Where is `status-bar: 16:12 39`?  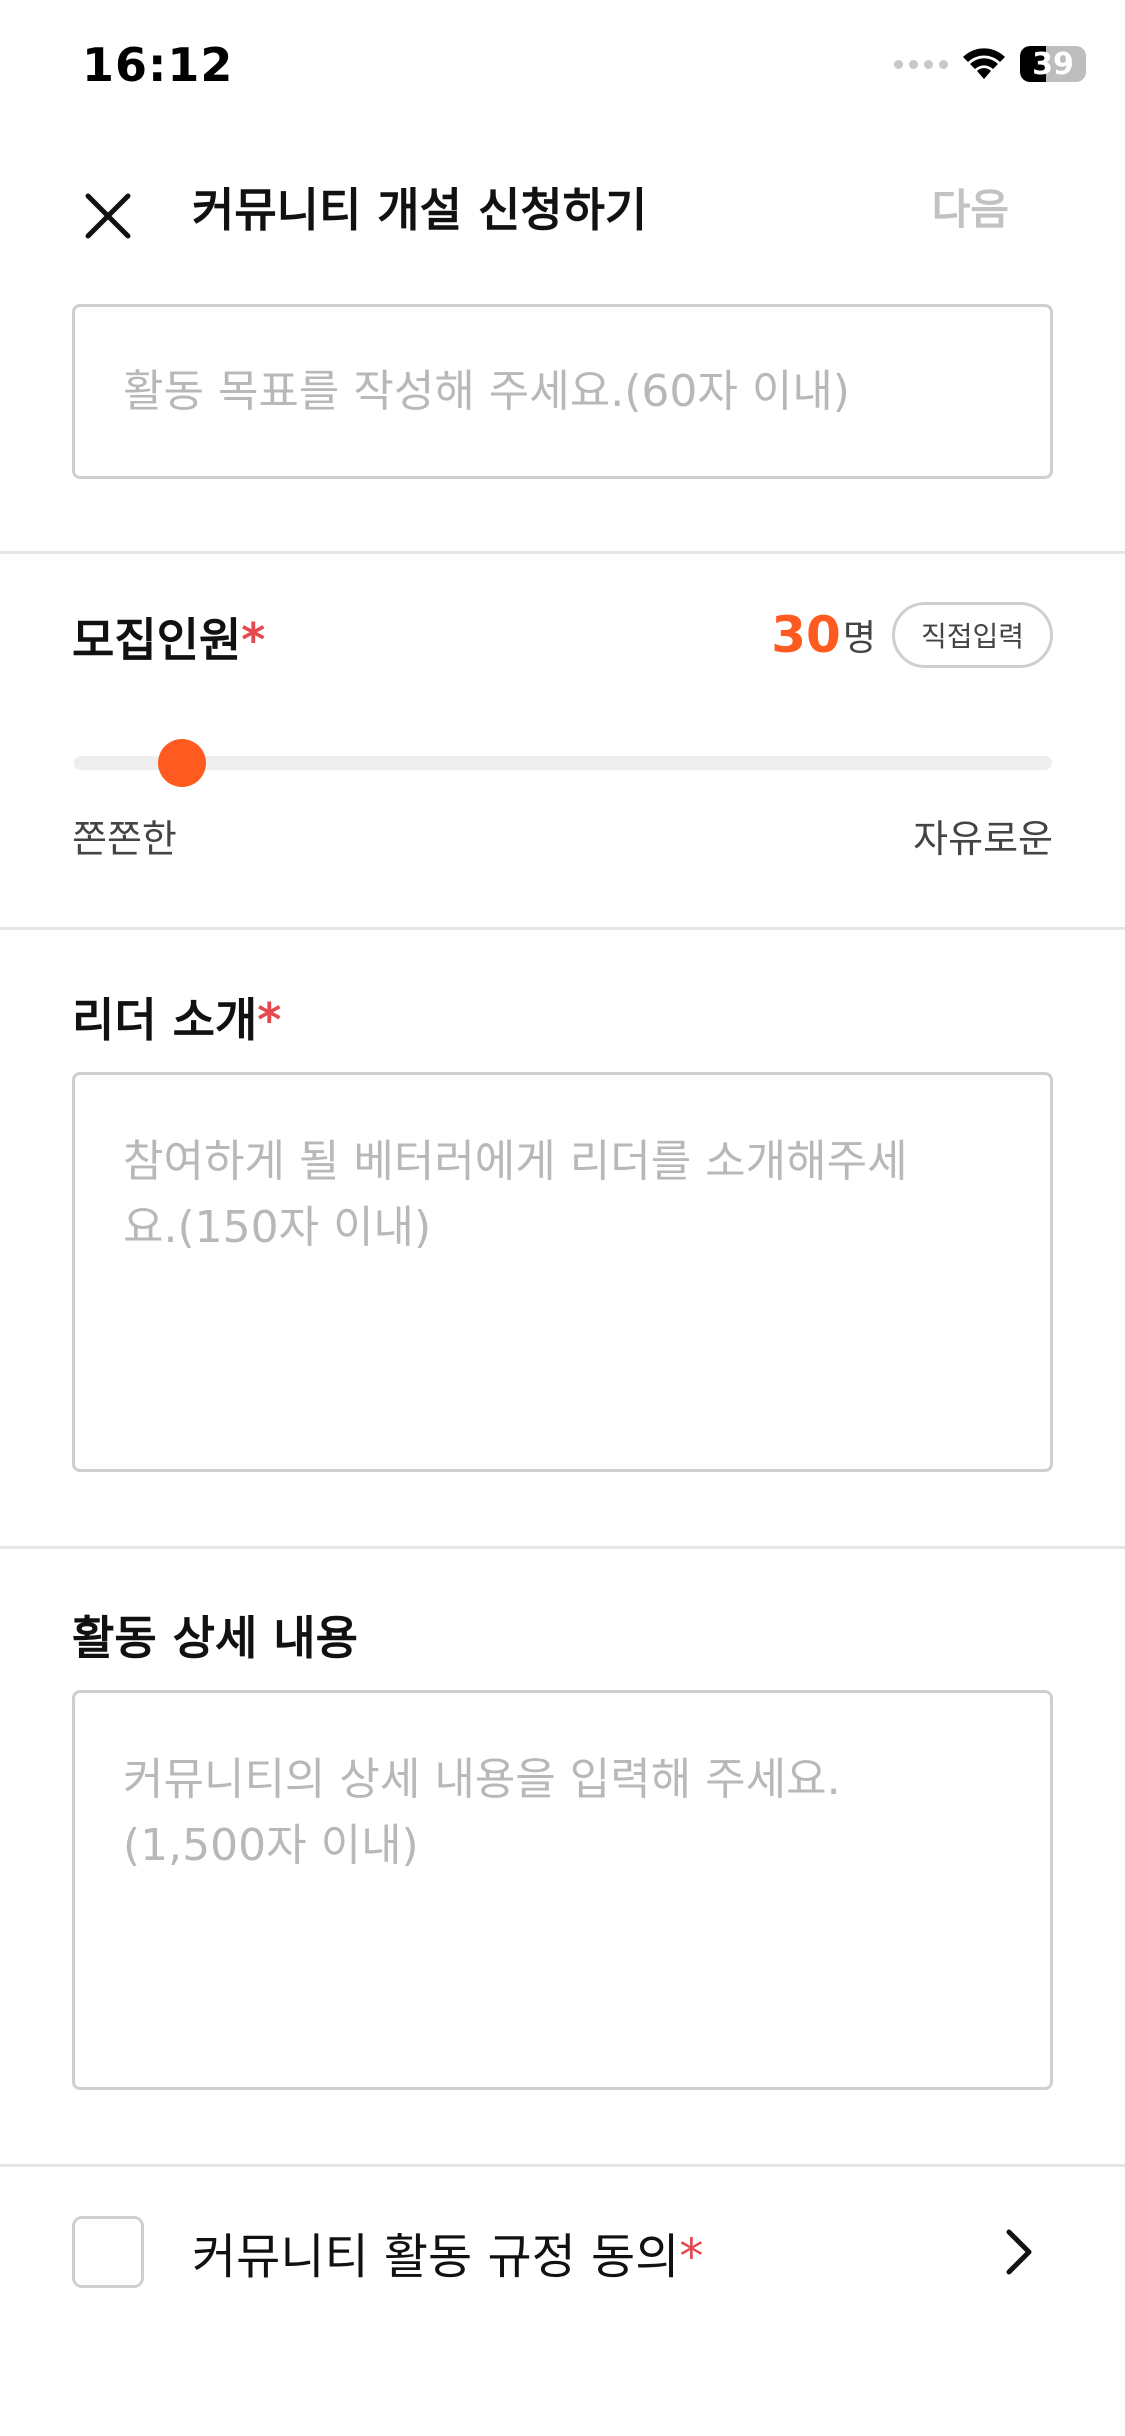
status-bar: 16:12 39 is located at coordinates (562, 67).